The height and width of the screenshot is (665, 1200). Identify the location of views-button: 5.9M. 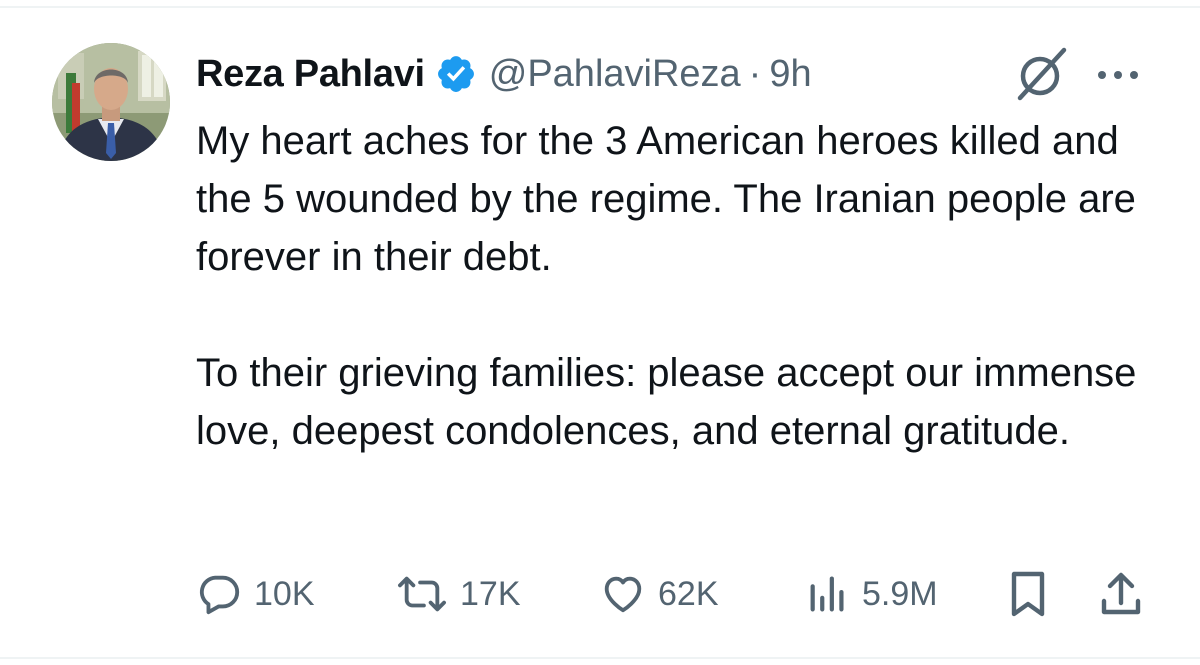
(872, 594).